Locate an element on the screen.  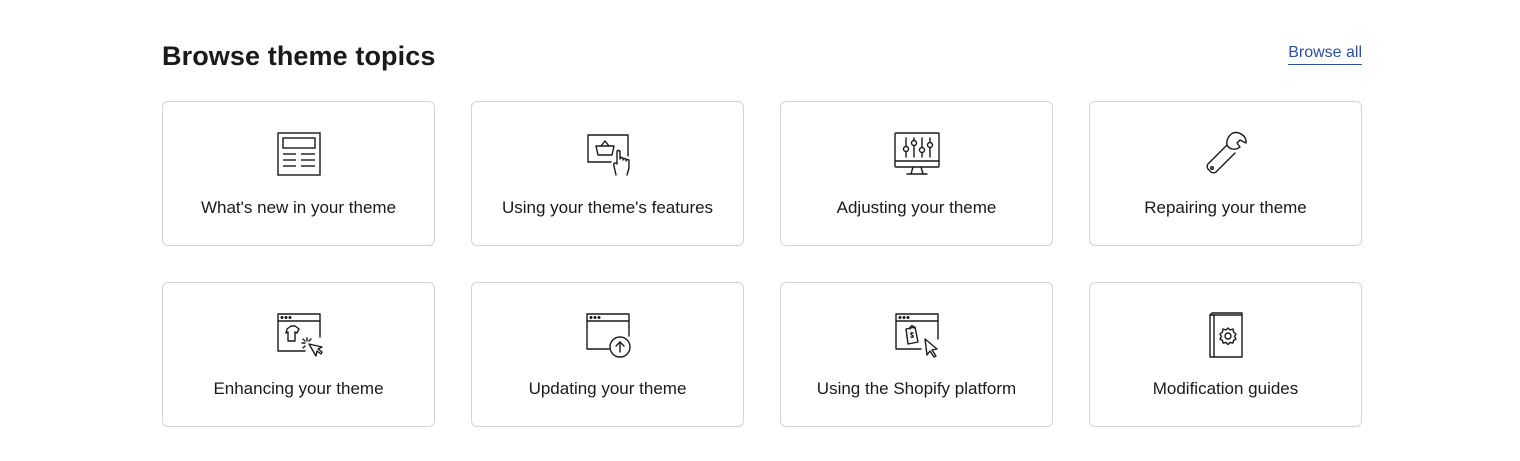
topic-card-whats-new: What's new in your theme is located at coordinates (298, 173).